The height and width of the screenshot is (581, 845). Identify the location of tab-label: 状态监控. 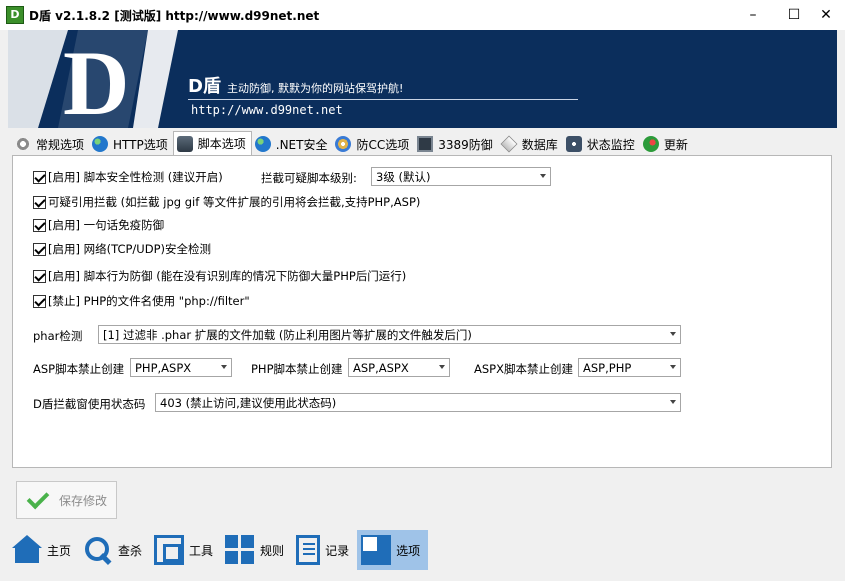
(610, 144).